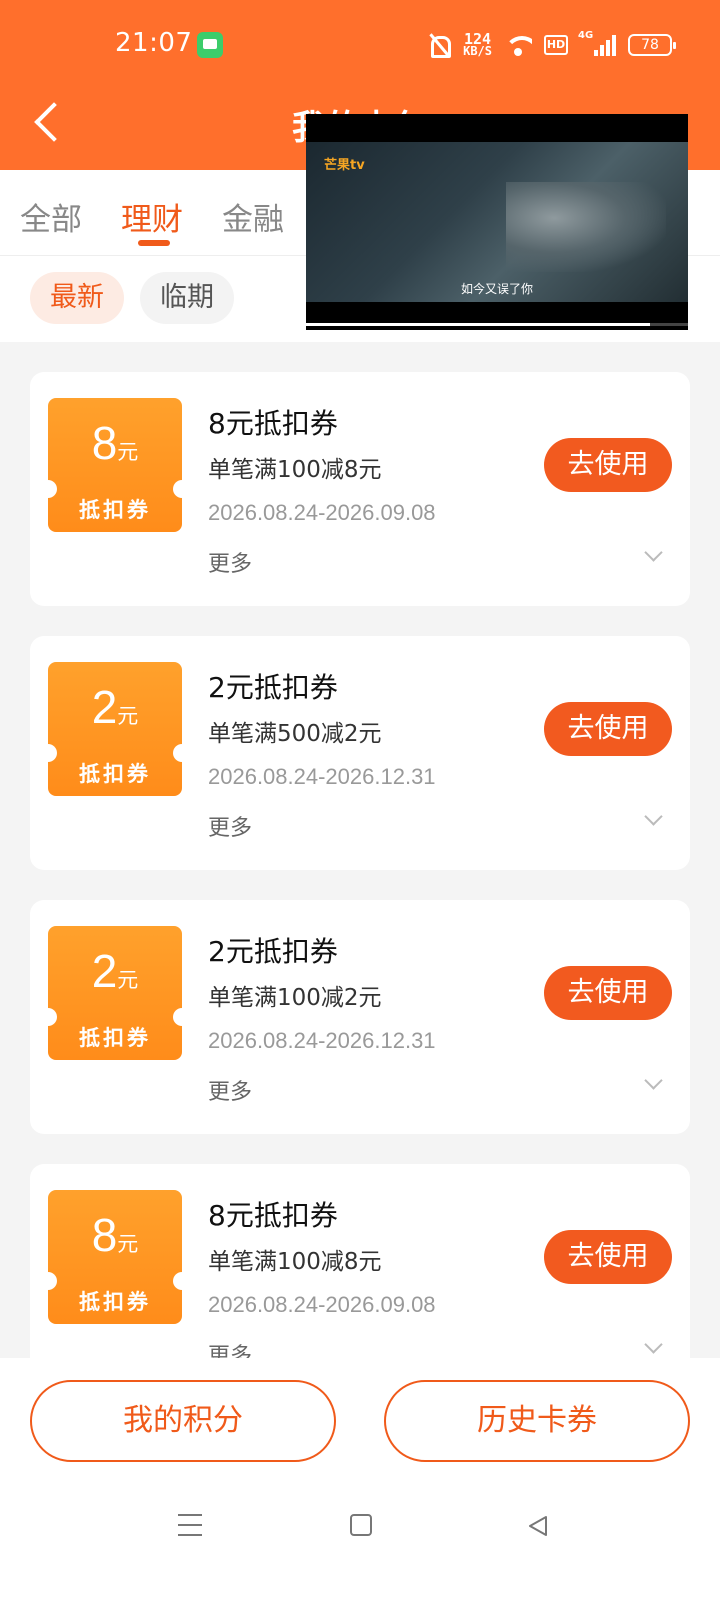  What do you see at coordinates (210, 45) in the screenshot?
I see `message-app-icon` at bounding box center [210, 45].